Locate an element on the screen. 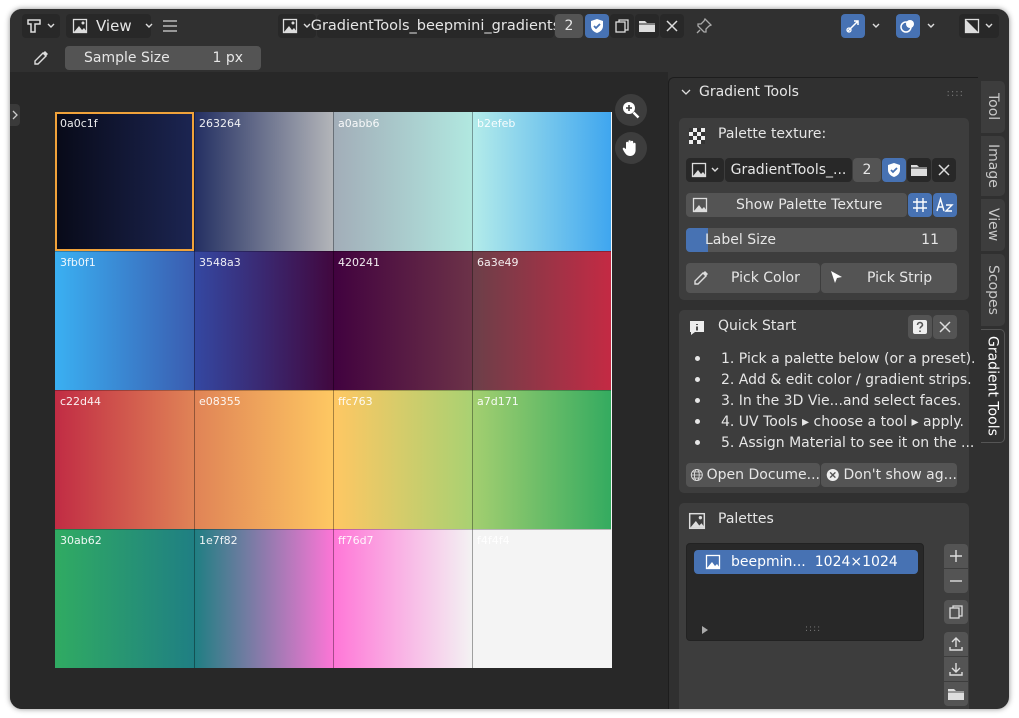  quick-start-close-button is located at coordinates (945, 327).